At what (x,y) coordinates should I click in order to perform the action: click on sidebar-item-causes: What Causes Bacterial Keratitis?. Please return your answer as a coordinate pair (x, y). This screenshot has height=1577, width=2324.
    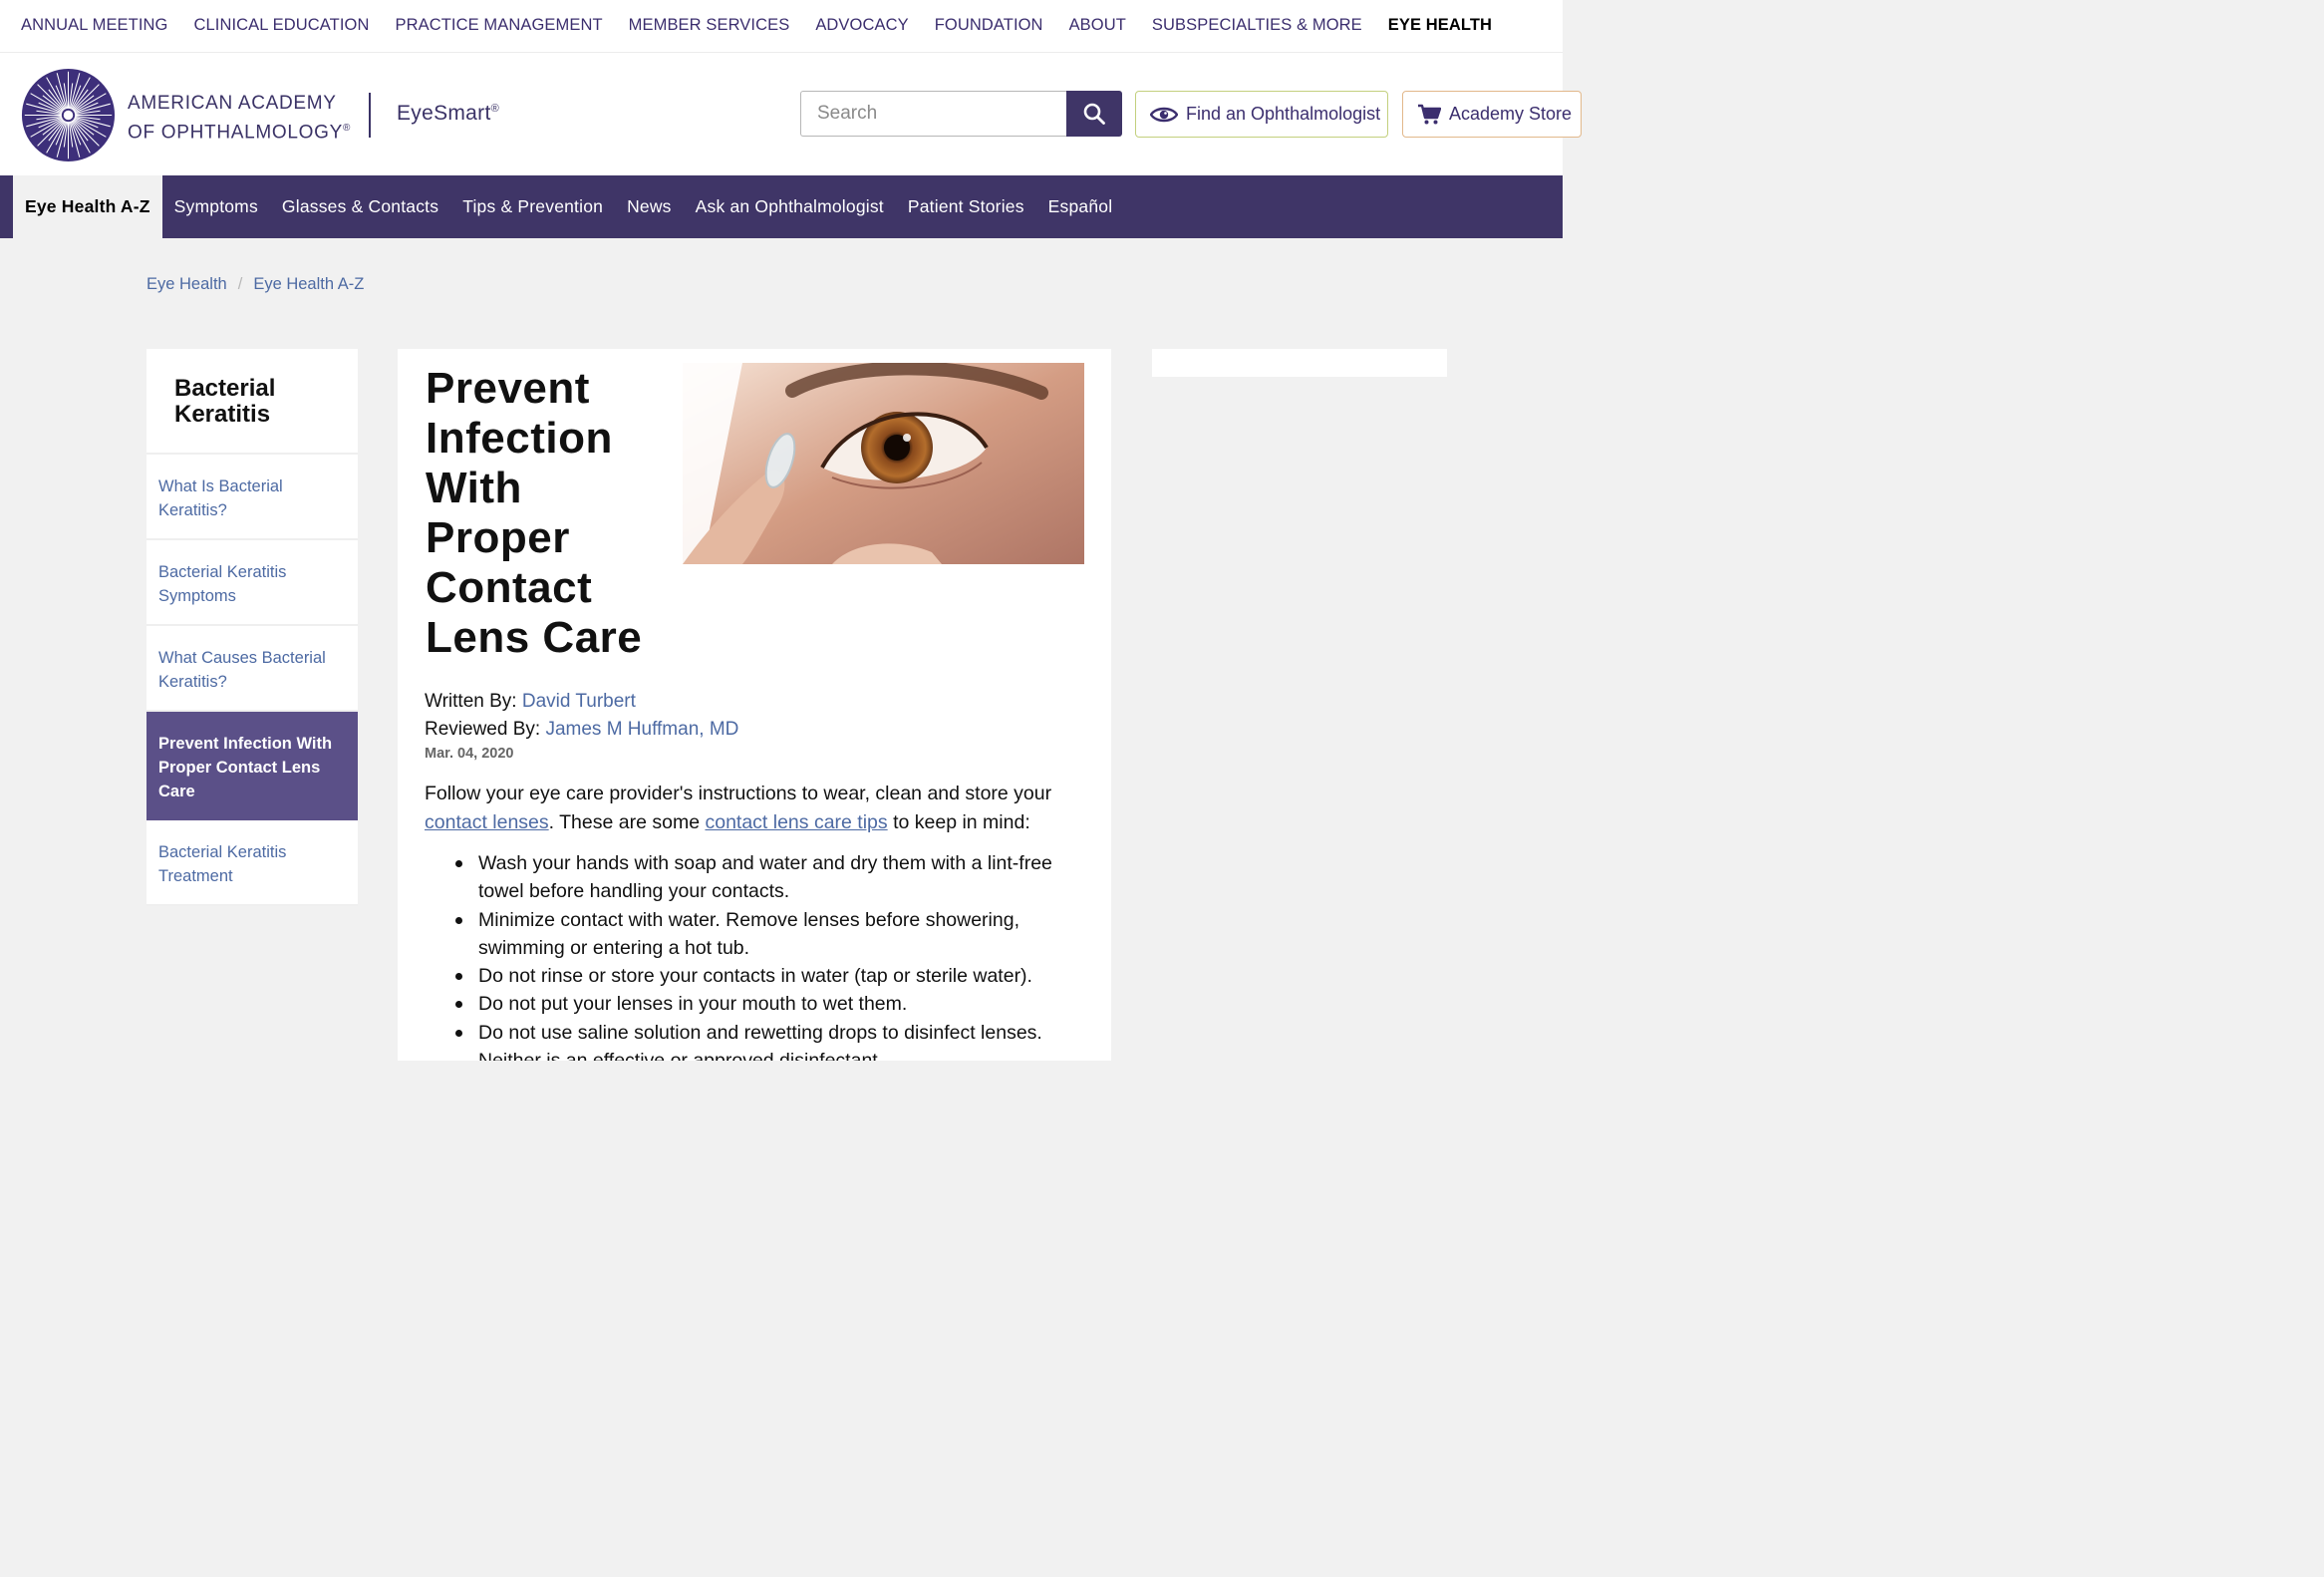
    Looking at the image, I should click on (252, 669).